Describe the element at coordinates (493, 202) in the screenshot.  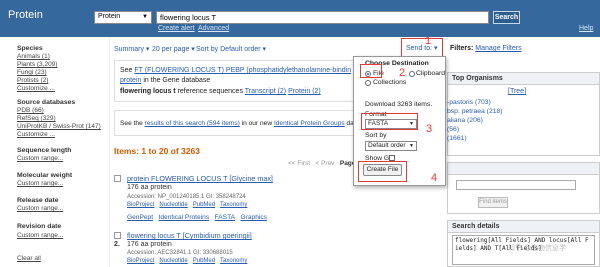
I see `find-items-button: Find items` at that location.